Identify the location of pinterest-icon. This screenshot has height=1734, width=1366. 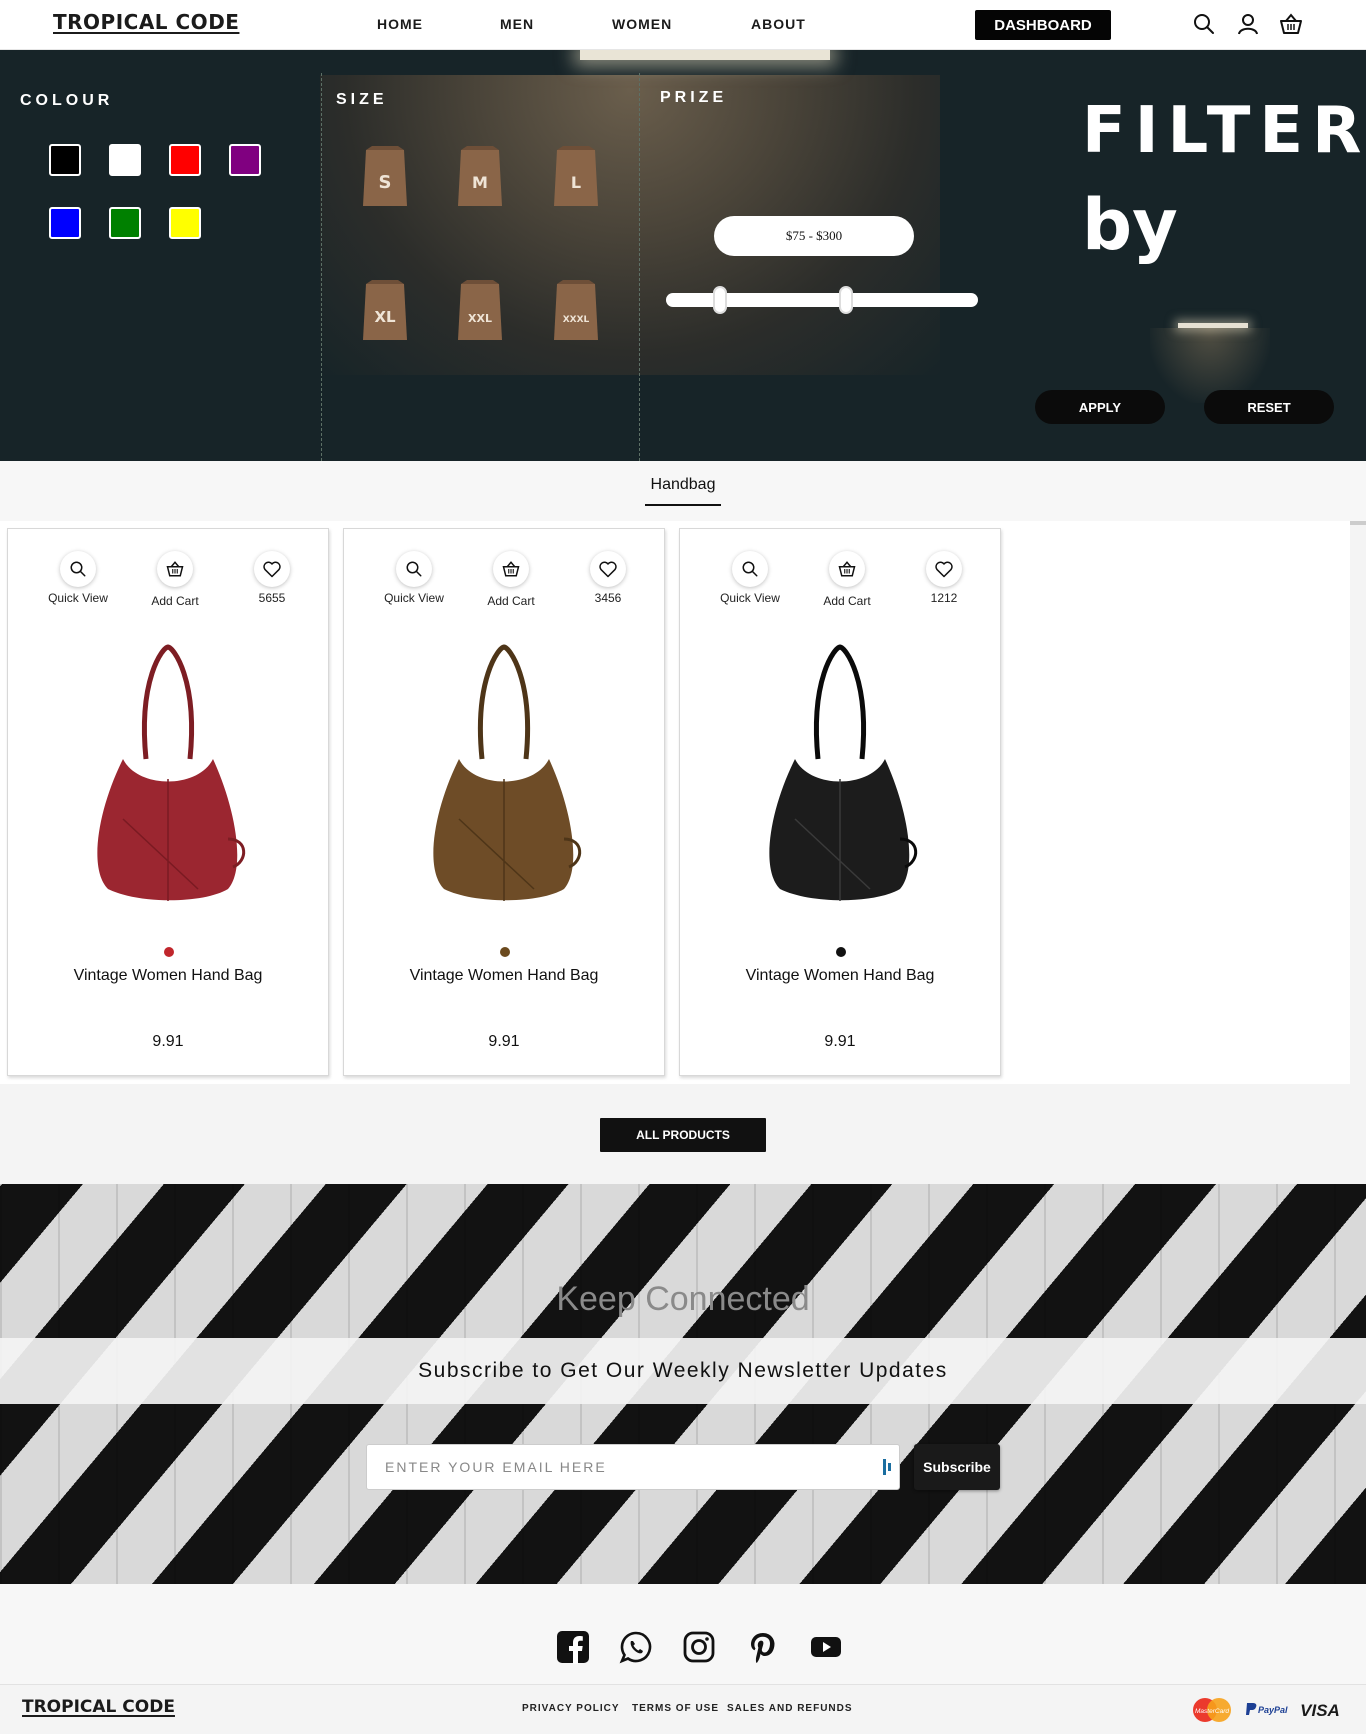
(763, 1647).